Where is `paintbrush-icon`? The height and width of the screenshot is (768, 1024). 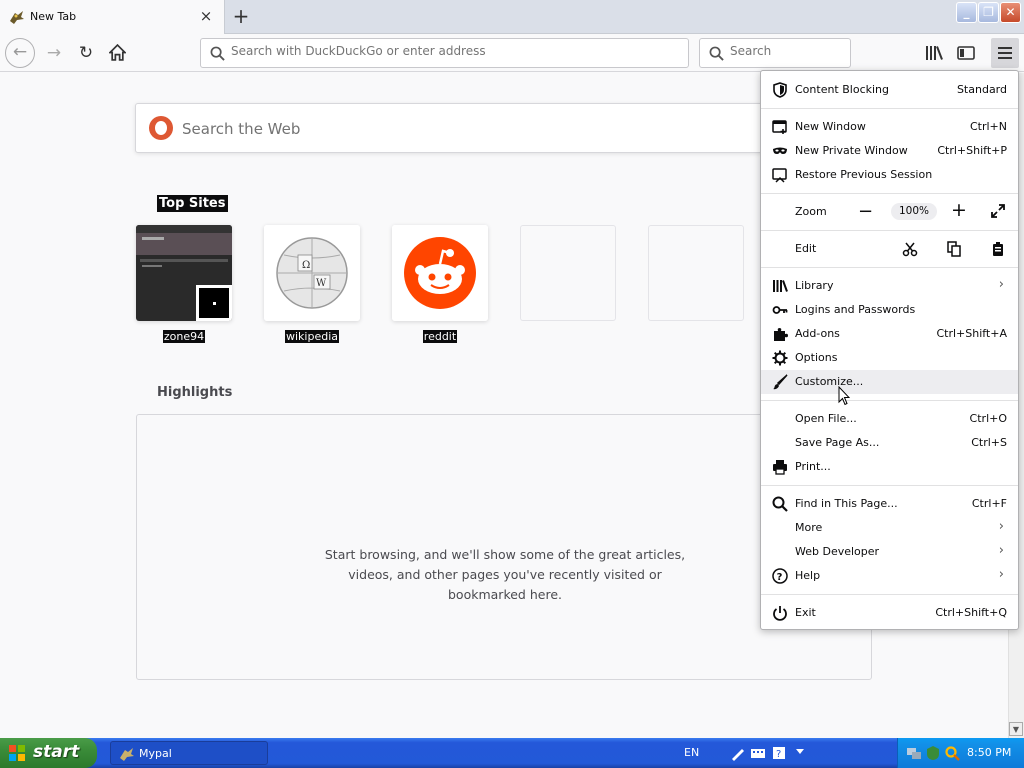 paintbrush-icon is located at coordinates (780, 382).